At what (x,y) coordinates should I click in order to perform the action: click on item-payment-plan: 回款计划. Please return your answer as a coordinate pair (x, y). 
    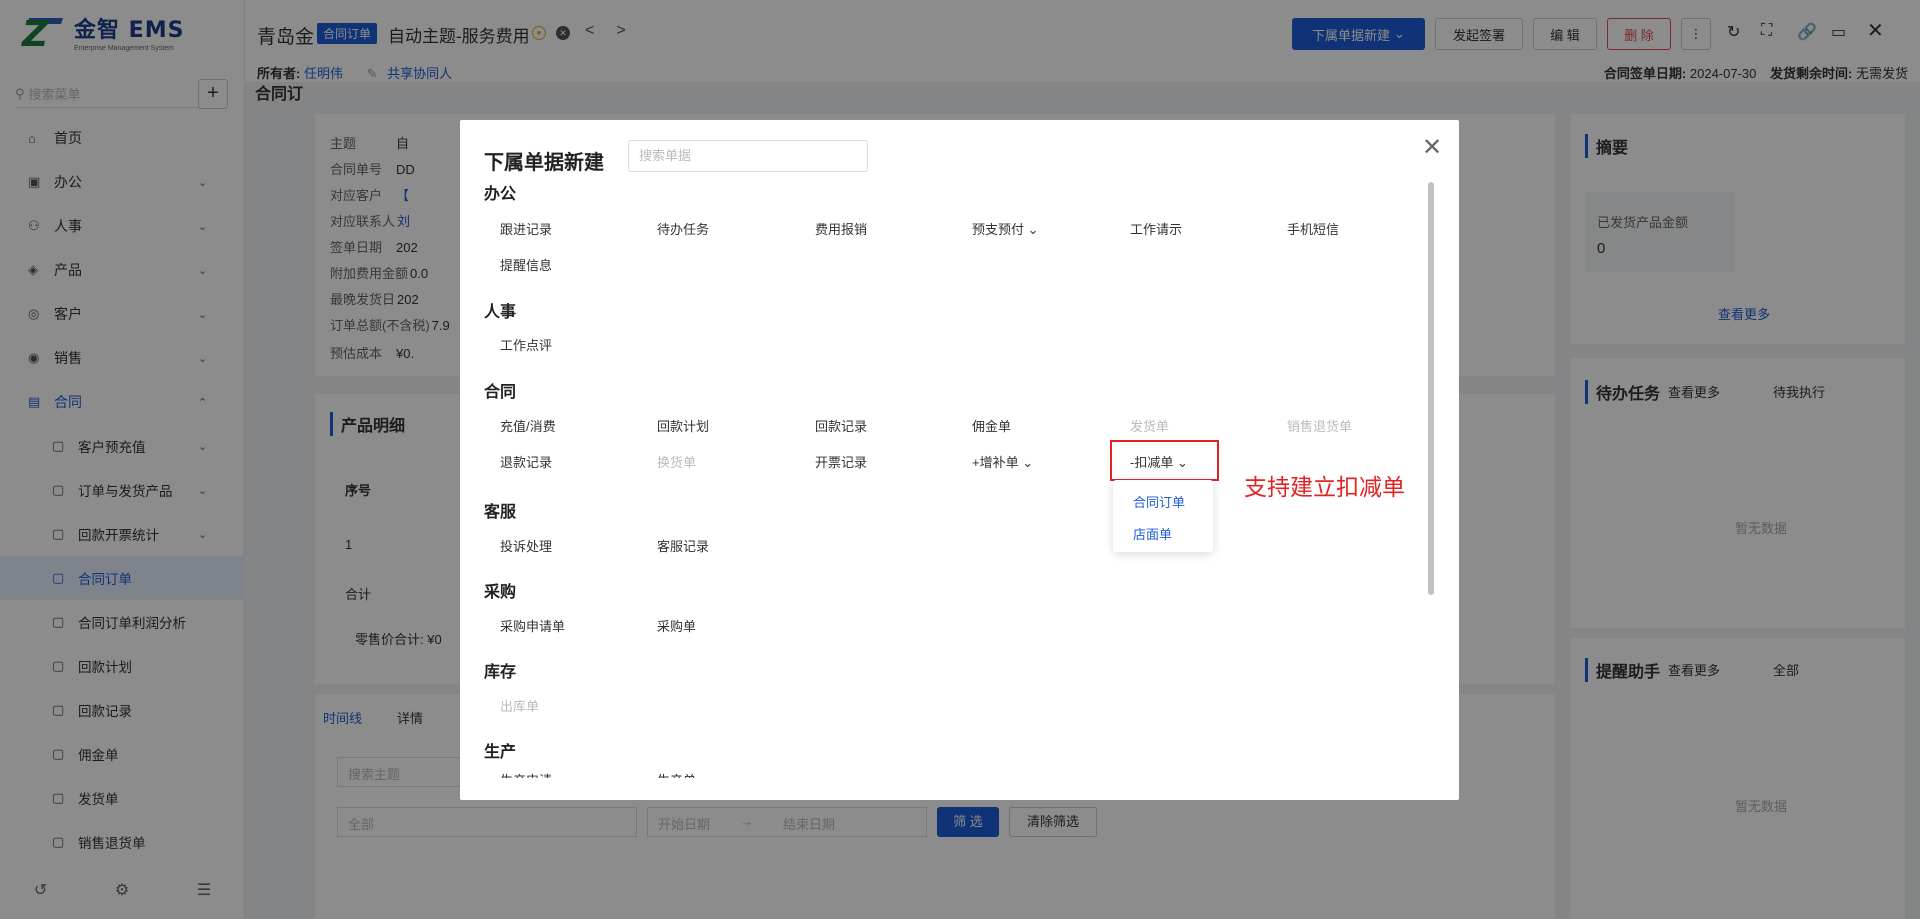
    Looking at the image, I should click on (683, 425).